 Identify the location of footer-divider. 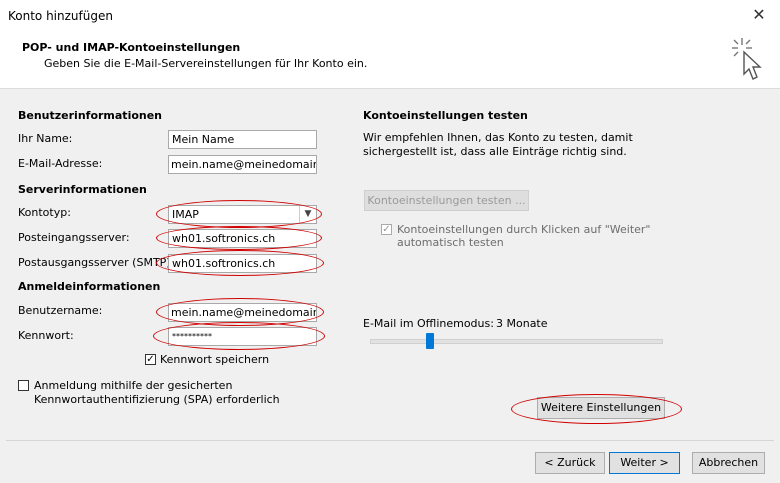
(390, 440).